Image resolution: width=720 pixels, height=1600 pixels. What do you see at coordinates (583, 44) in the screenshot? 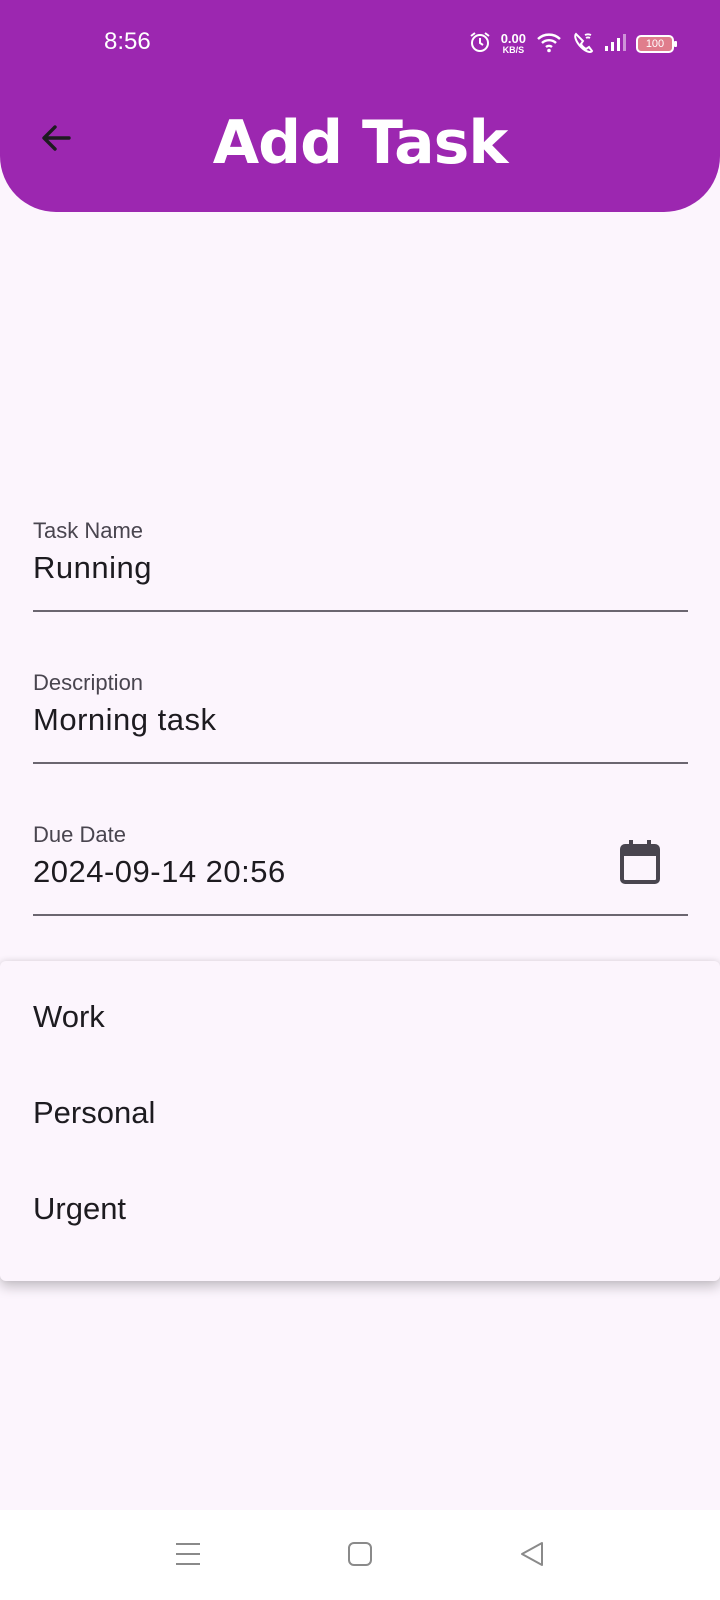
I see `wifi-call-icon` at bounding box center [583, 44].